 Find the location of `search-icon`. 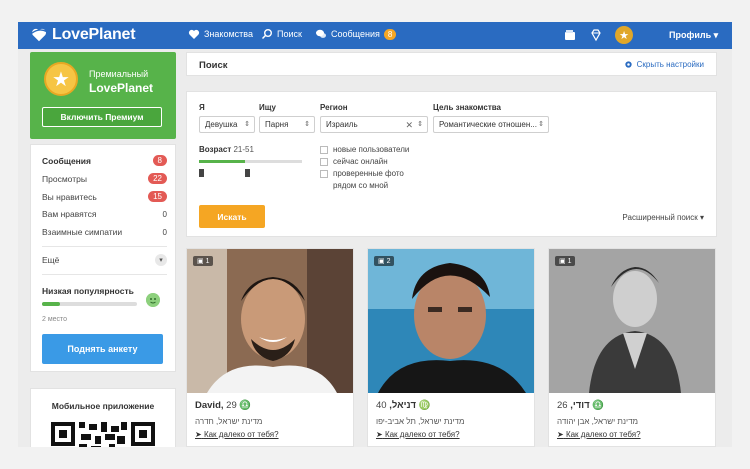

search-icon is located at coordinates (266, 34).